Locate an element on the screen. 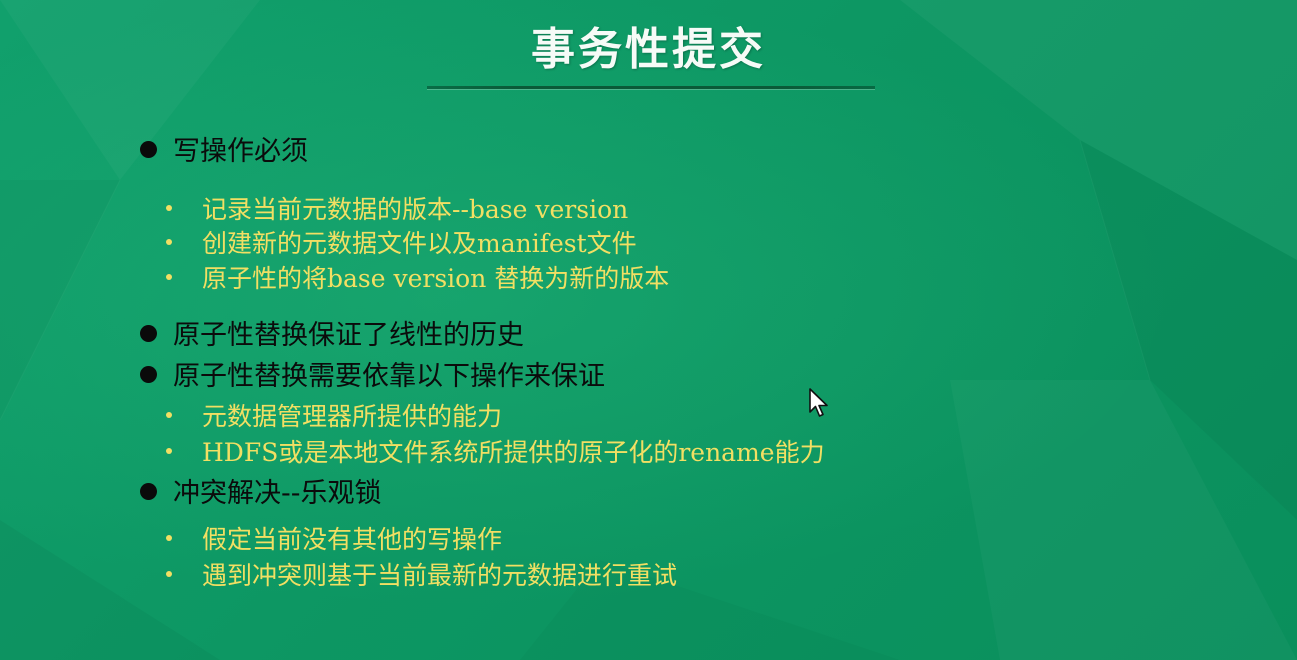  sub-bullet-item-4-2: 遇到冲突则基于当前最新的元数据进行重试 is located at coordinates (421, 576).